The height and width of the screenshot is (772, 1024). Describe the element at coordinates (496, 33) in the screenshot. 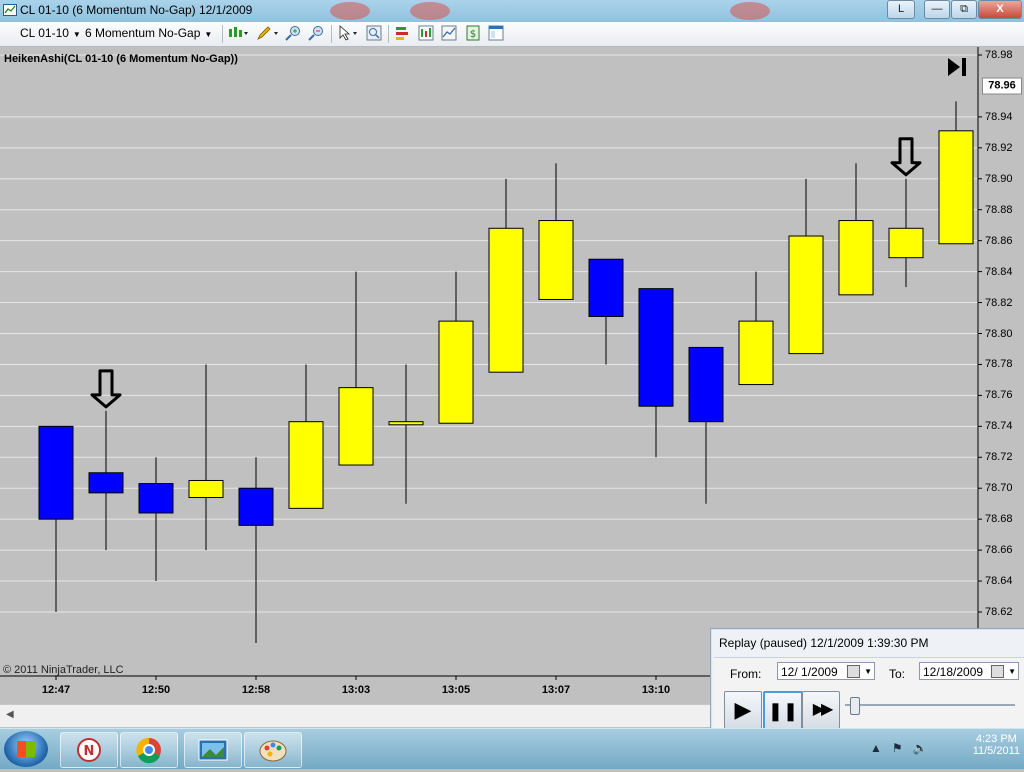

I see `properties-icon` at that location.